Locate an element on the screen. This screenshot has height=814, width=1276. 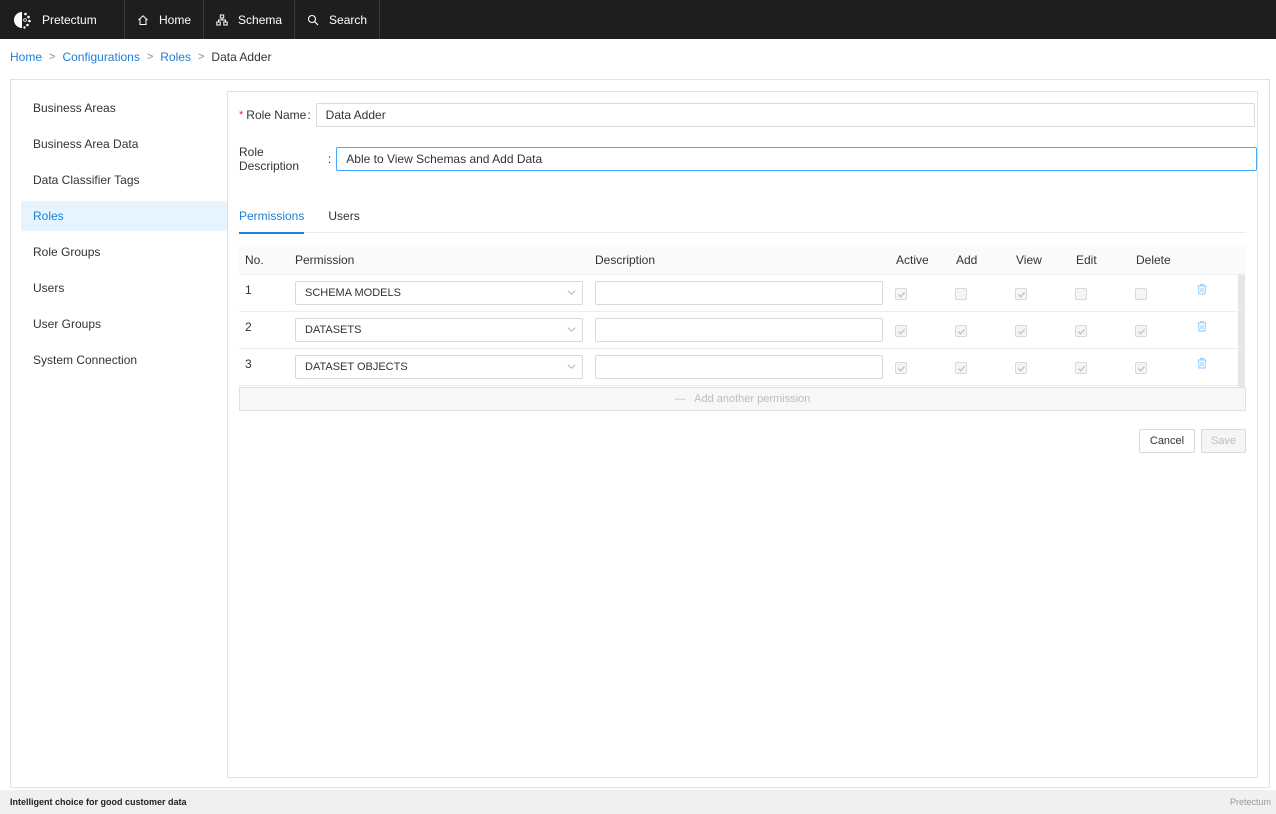
role-name-row: * Role Name : is located at coordinates (747, 115).